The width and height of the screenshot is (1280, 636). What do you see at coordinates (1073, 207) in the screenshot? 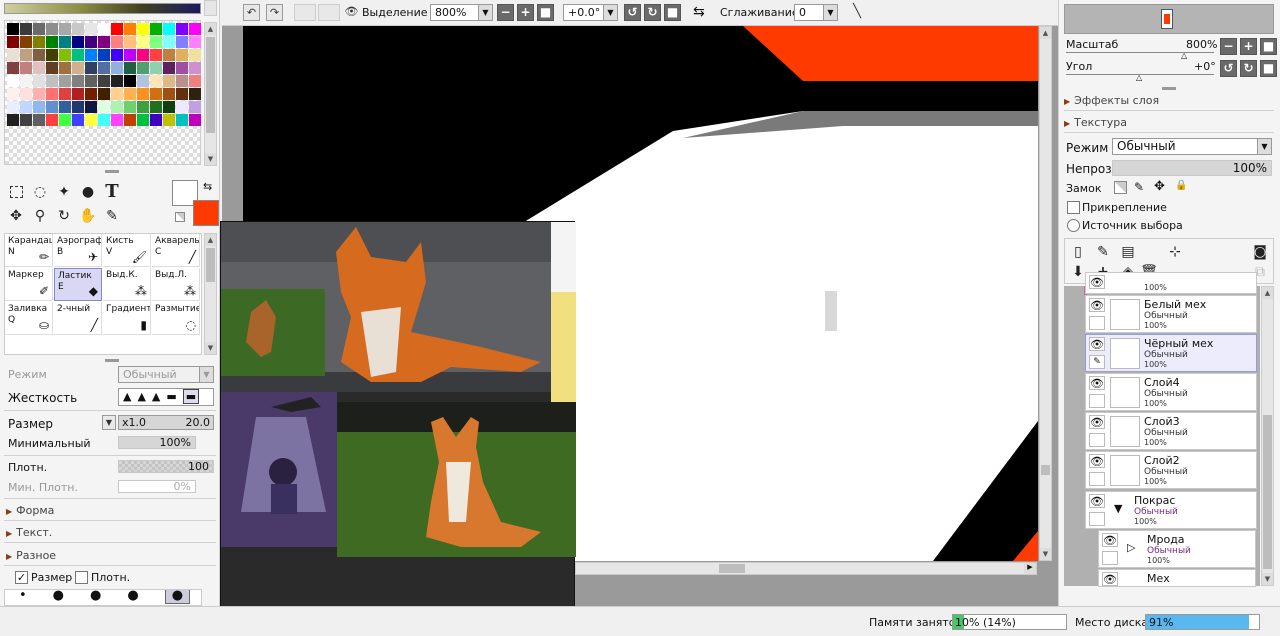
I see `clipping-checkbox` at bounding box center [1073, 207].